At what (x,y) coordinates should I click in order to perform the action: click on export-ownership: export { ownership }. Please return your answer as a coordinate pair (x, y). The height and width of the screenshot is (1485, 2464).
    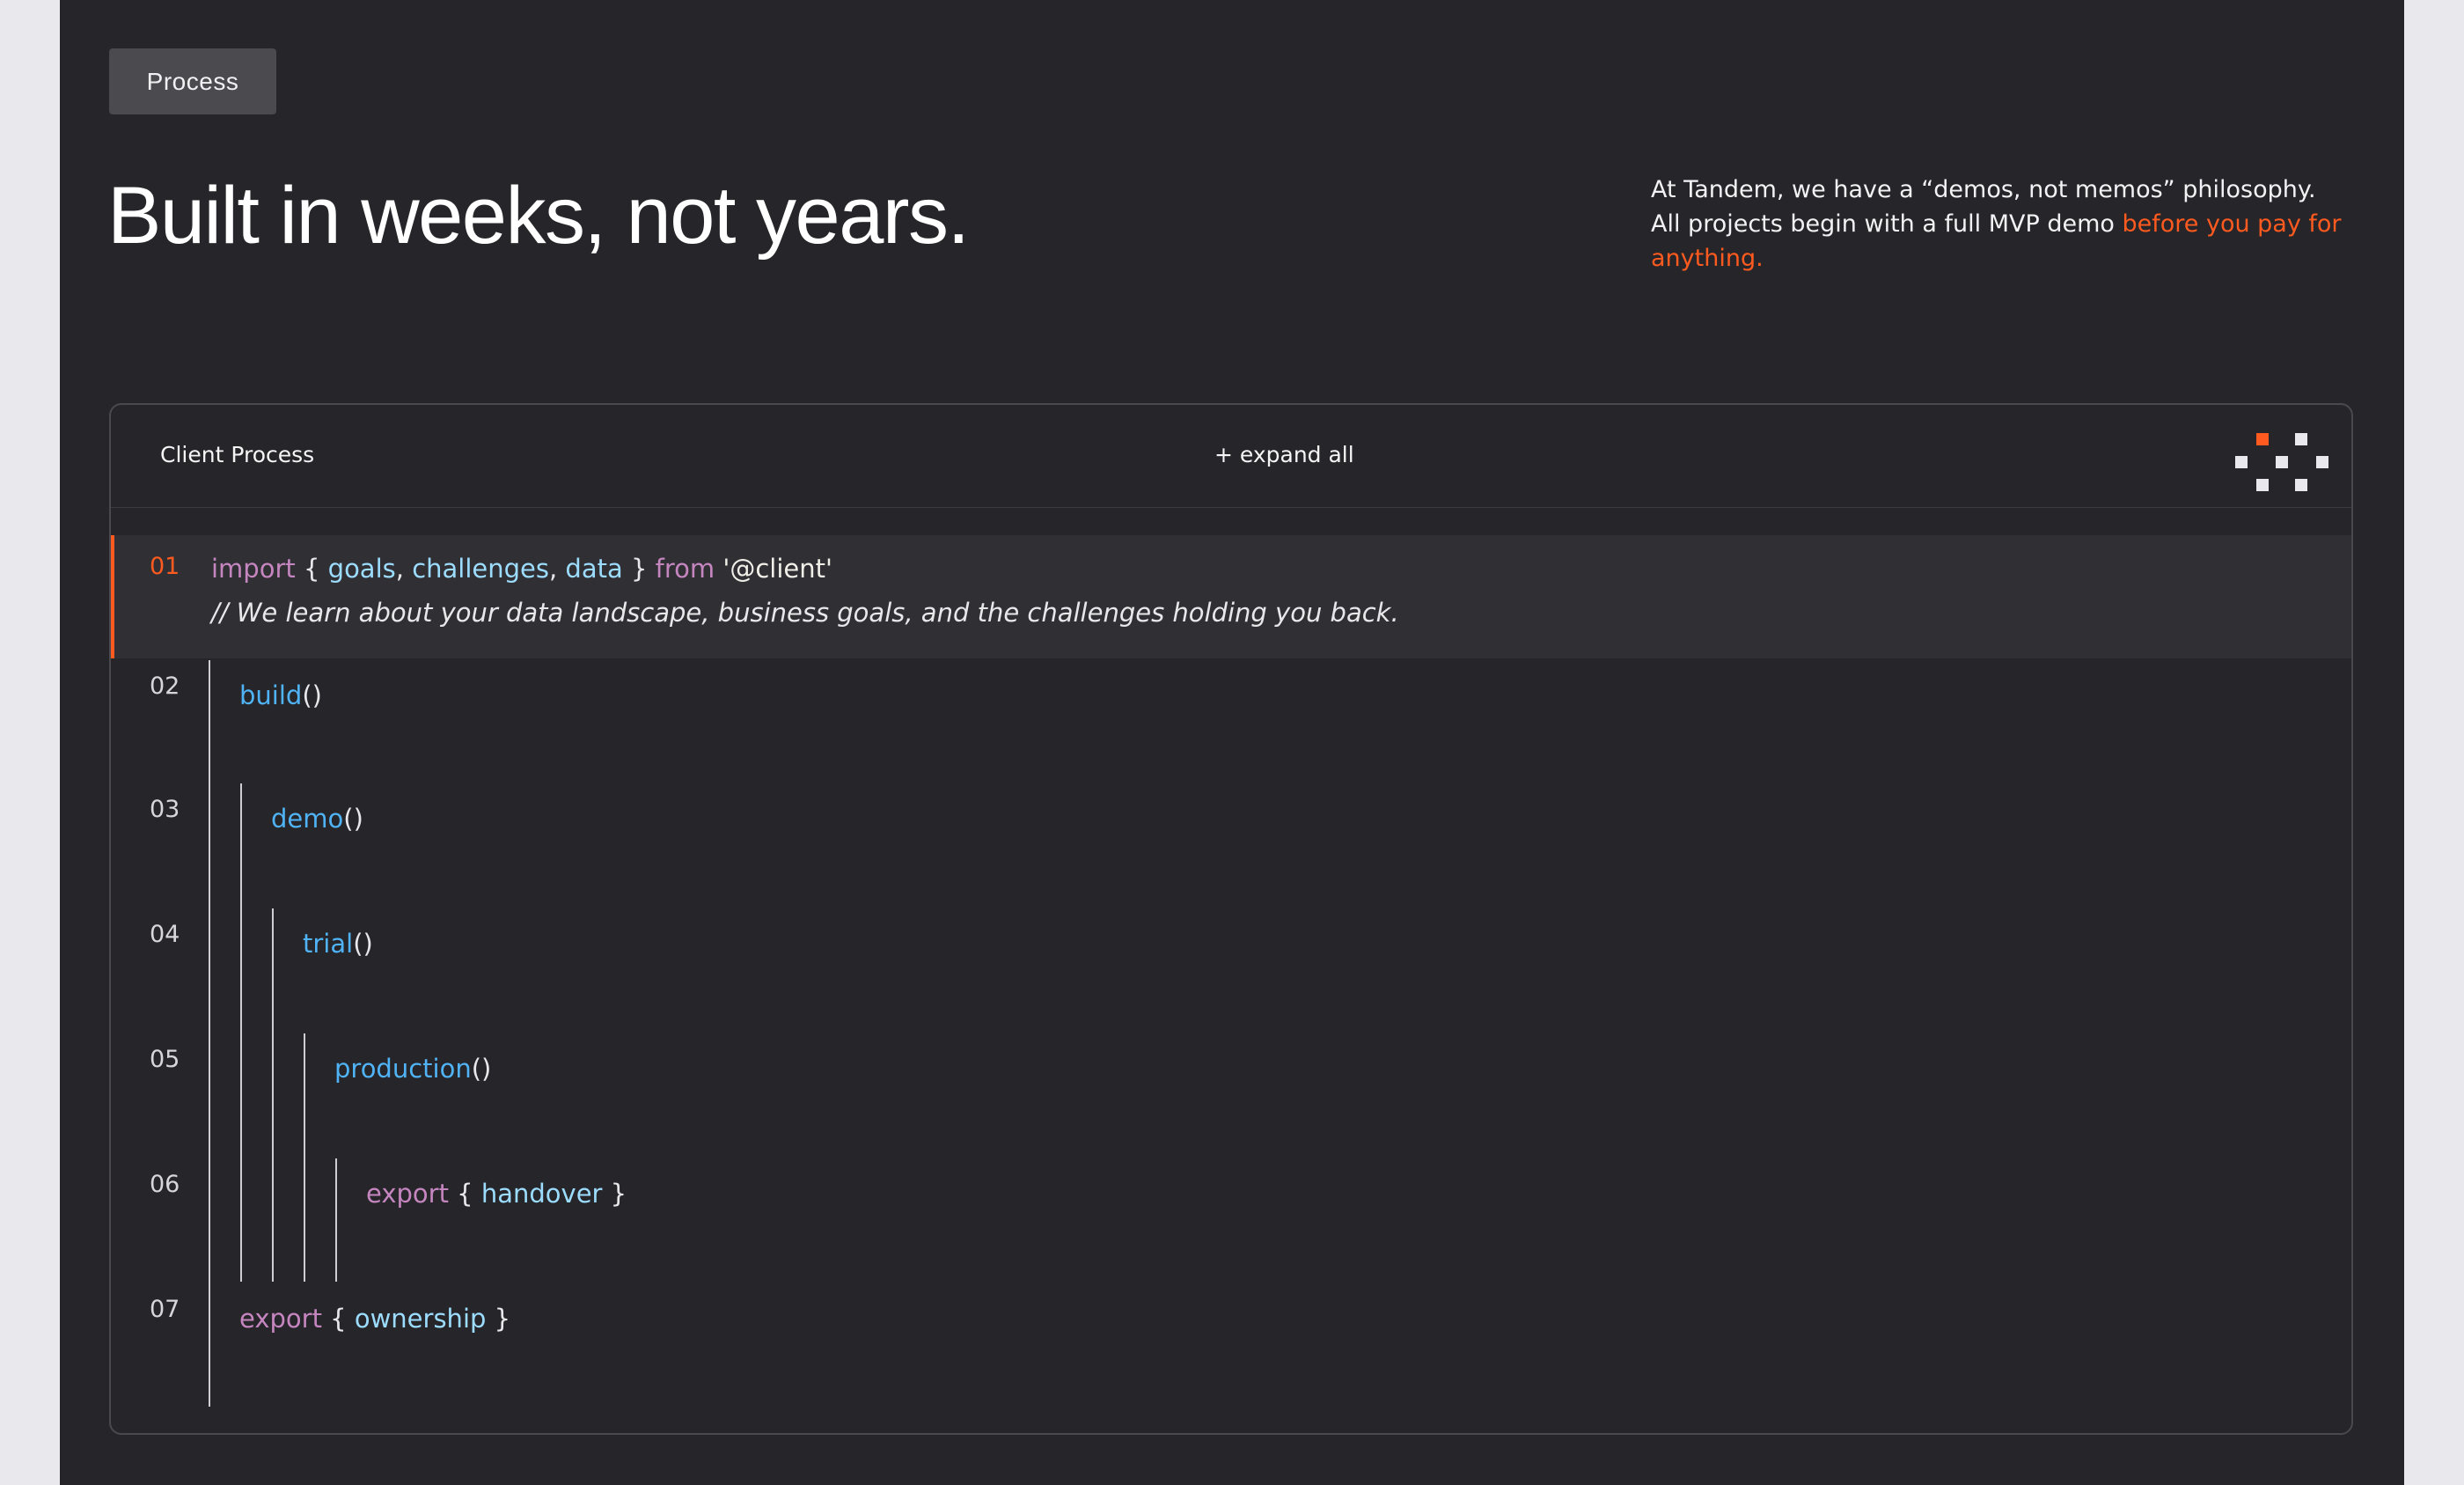
    Looking at the image, I should click on (375, 1318).